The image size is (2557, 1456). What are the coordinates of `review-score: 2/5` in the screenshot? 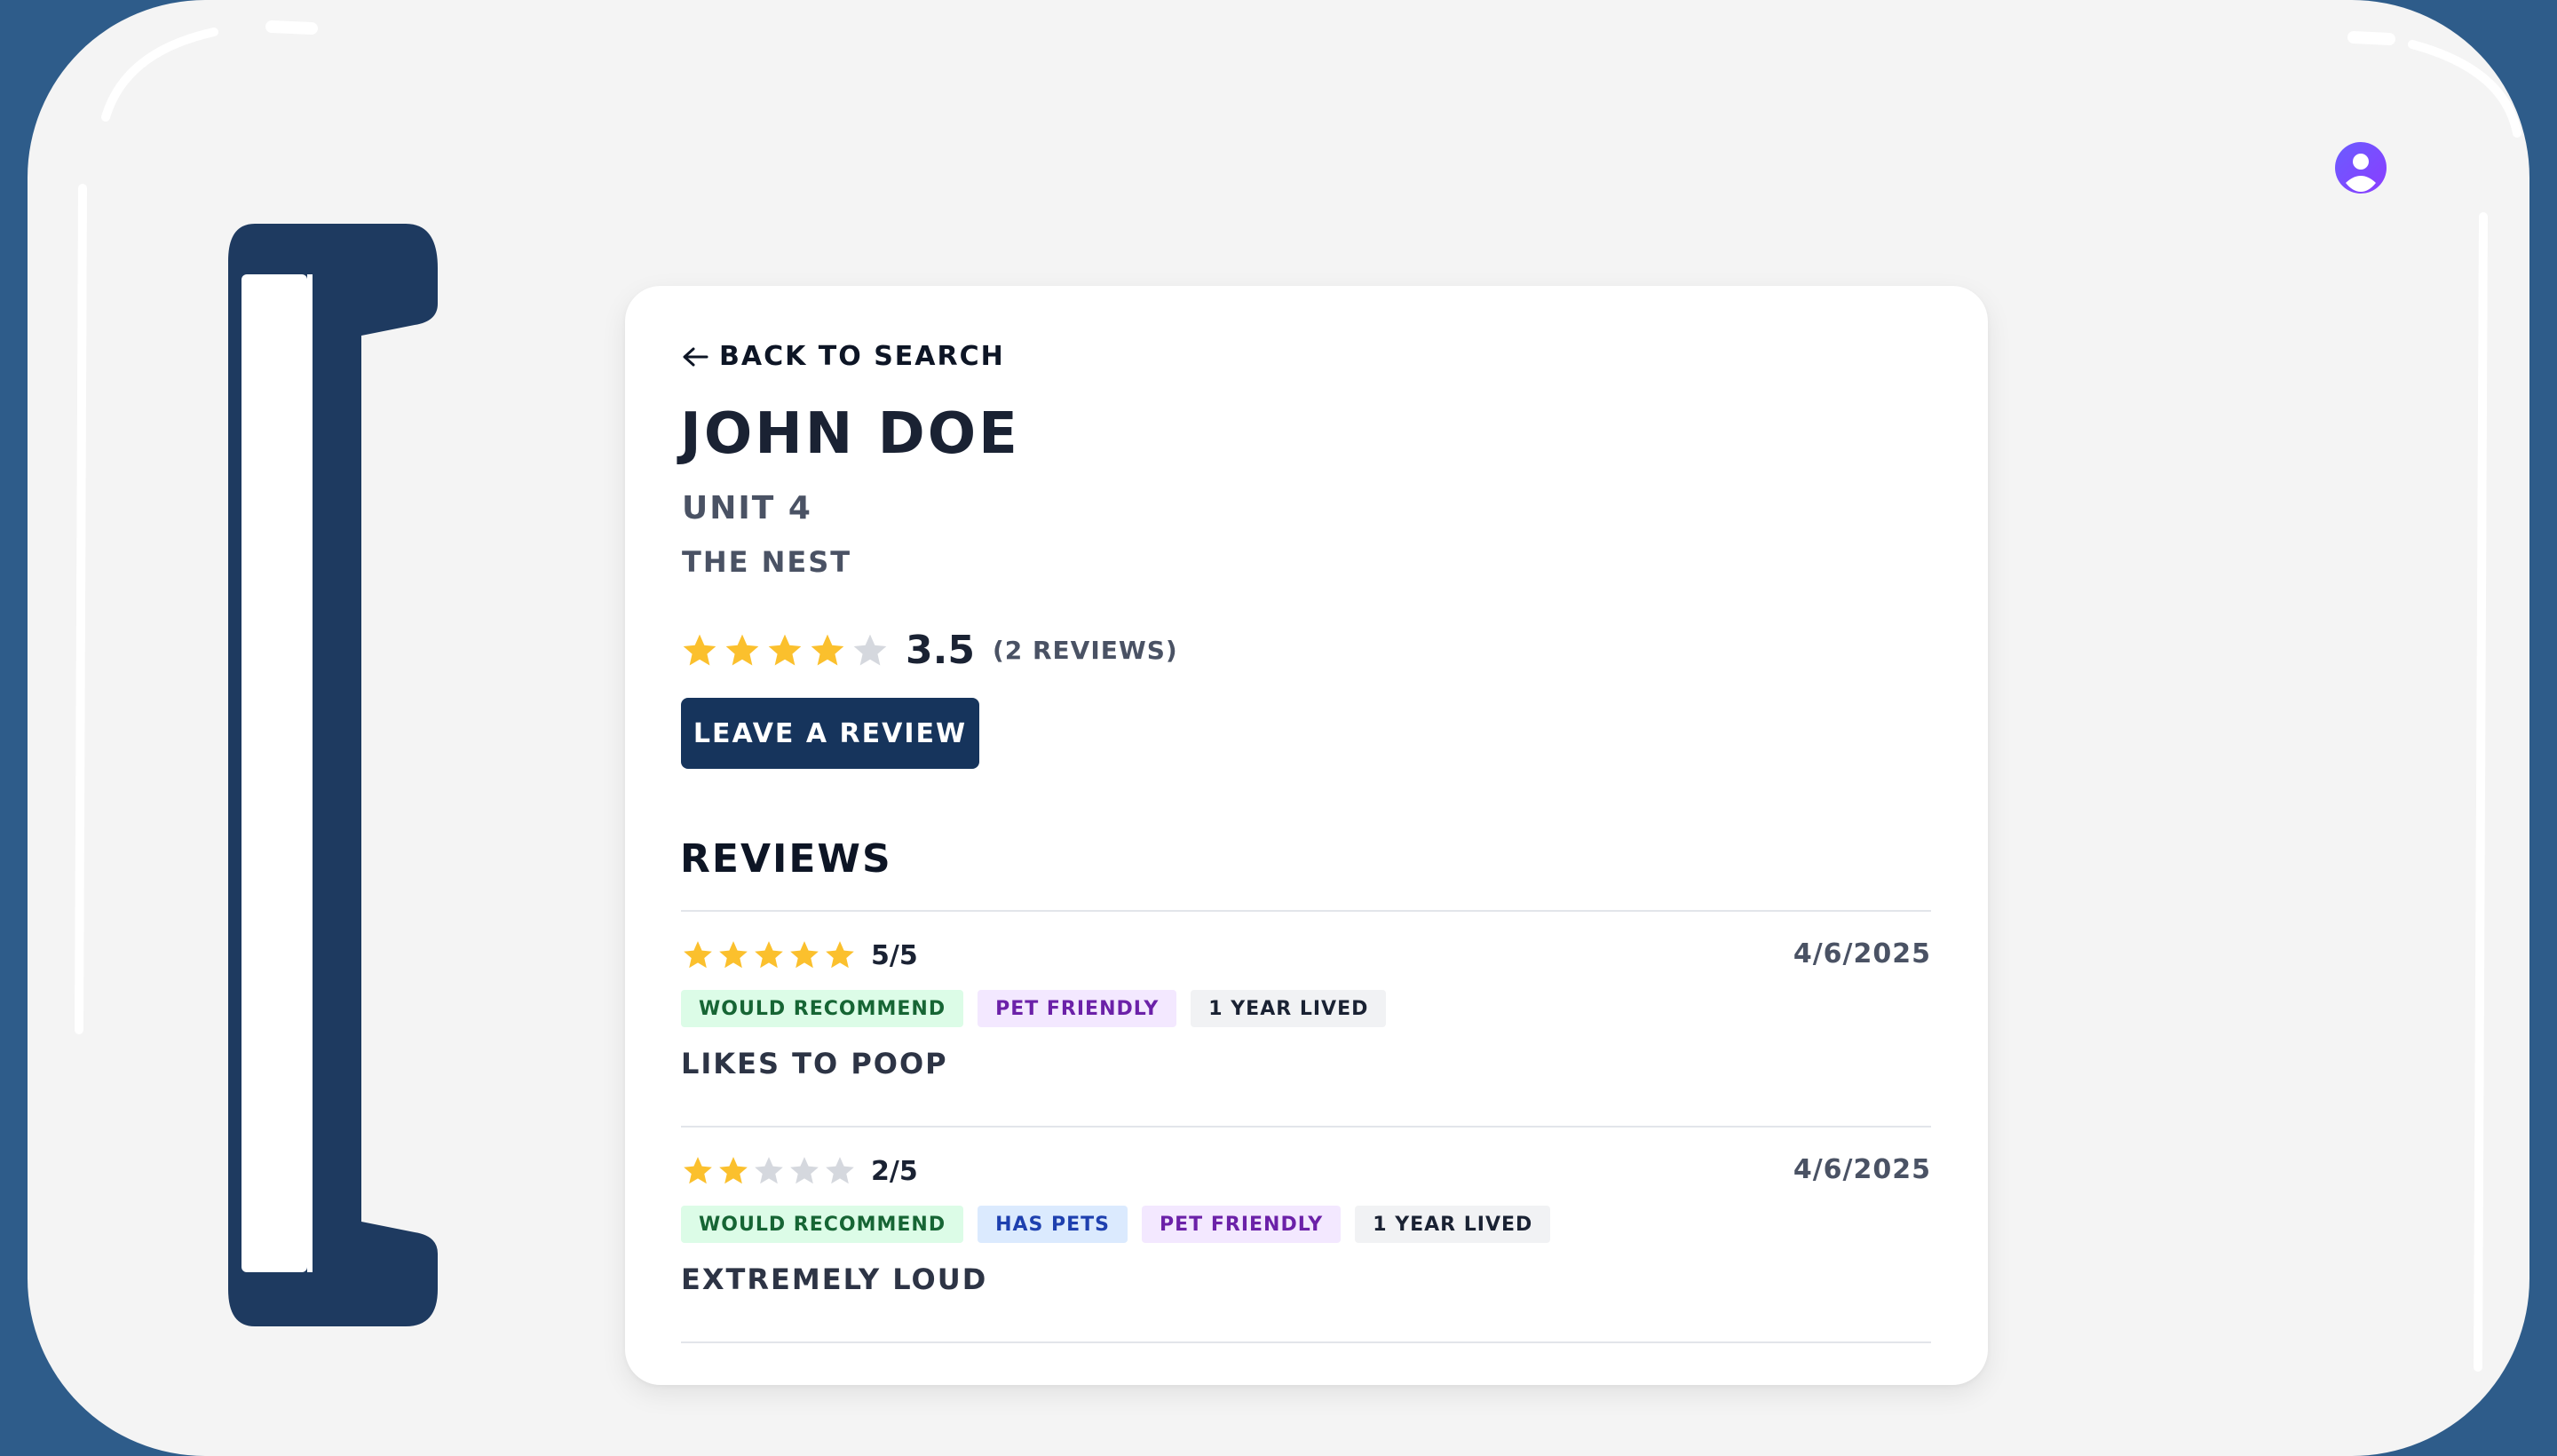 It's located at (894, 1171).